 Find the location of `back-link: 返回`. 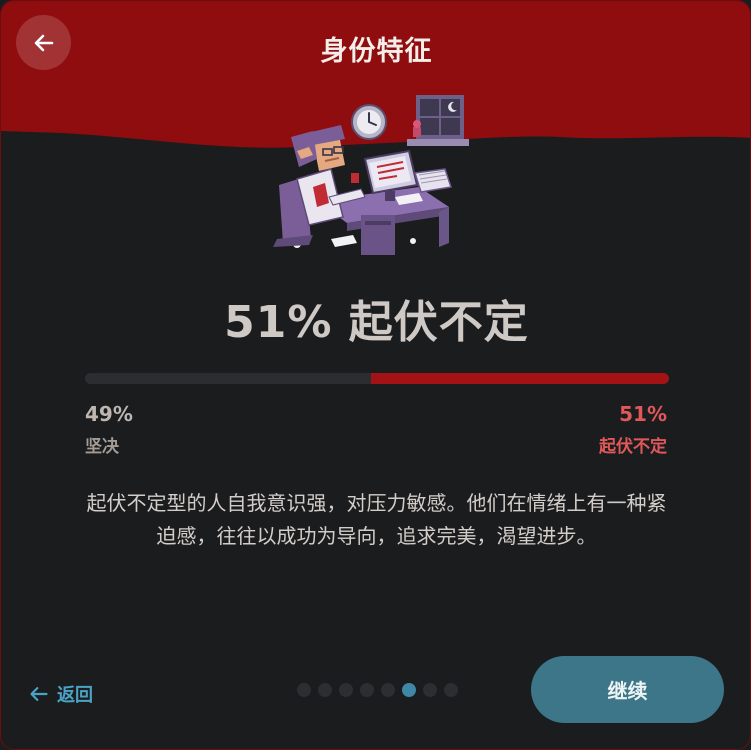

back-link: 返回 is located at coordinates (61, 694).